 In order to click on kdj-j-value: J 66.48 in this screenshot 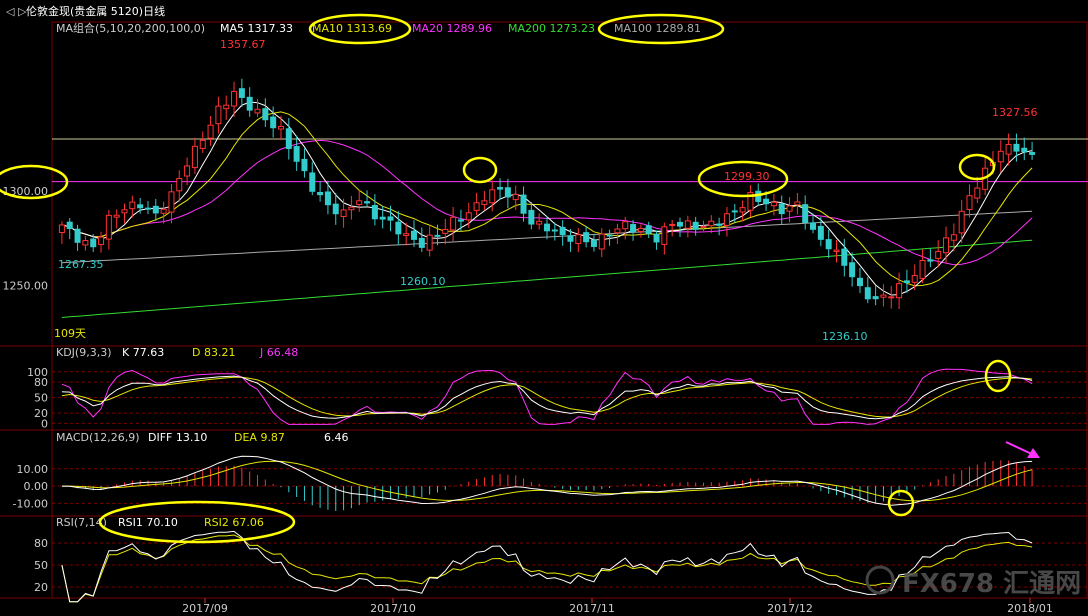, I will do `click(278, 352)`.